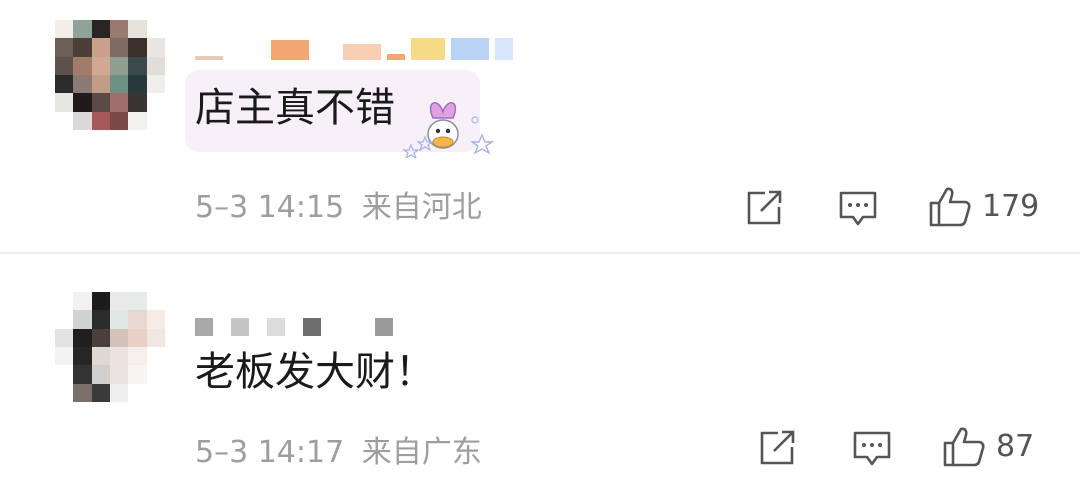 Image resolution: width=1080 pixels, height=494 pixels. What do you see at coordinates (421, 452) in the screenshot?
I see `comment-location: 来自广东` at bounding box center [421, 452].